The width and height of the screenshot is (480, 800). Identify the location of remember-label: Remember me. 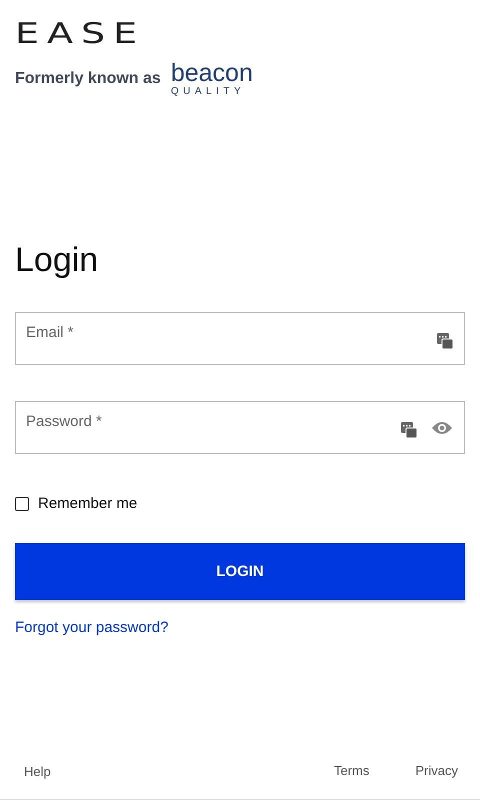
(88, 503).